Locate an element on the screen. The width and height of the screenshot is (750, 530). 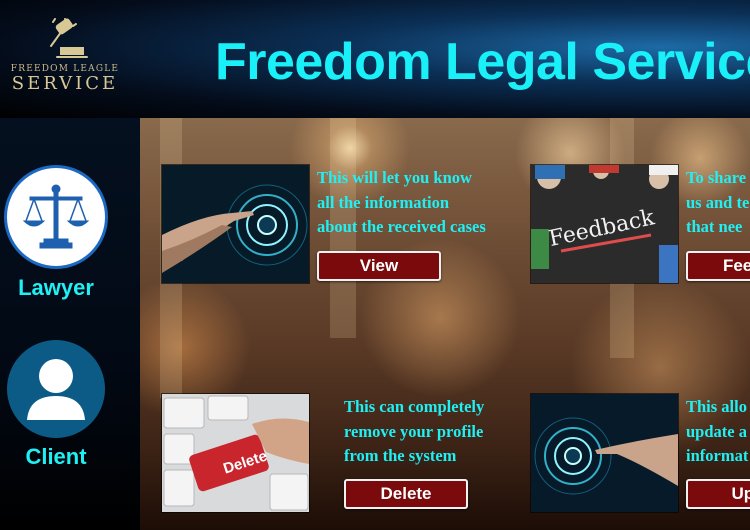
sidebar-item-lawyer: Lawyer is located at coordinates (56, 233).